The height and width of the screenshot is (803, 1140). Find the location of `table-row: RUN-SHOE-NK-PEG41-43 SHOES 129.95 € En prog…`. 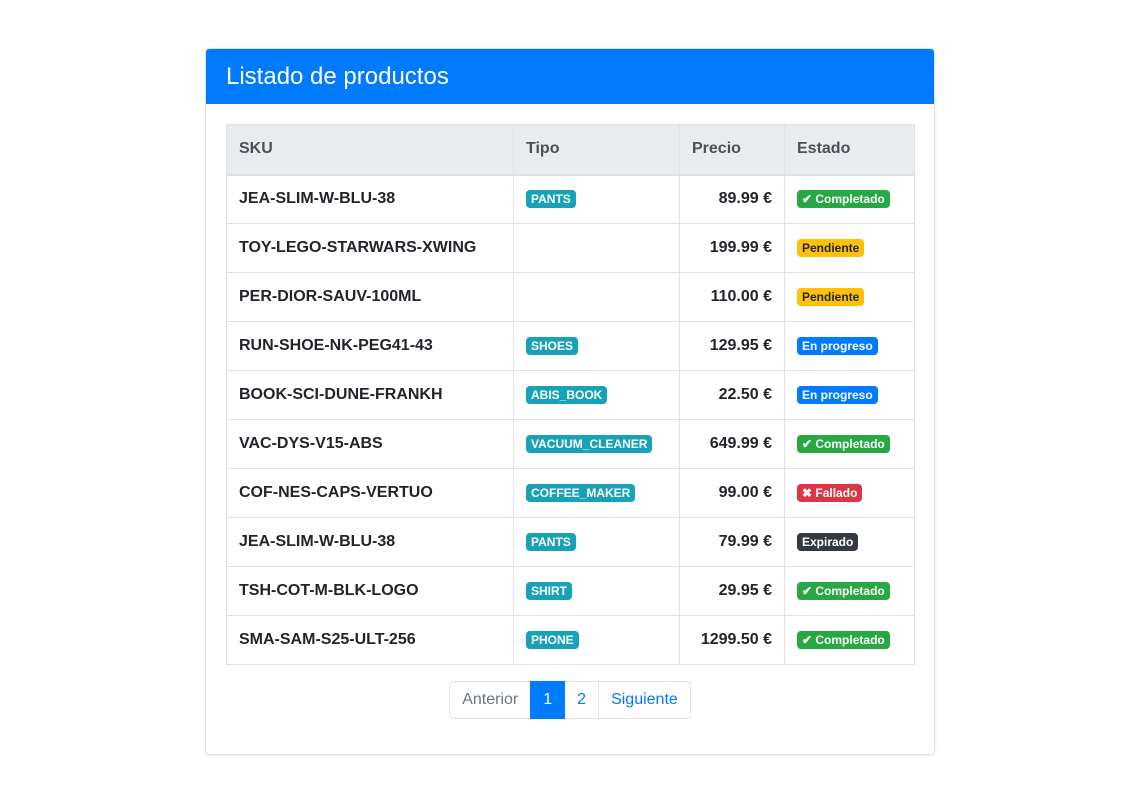

table-row: RUN-SHOE-NK-PEG41-43 SHOES 129.95 € En prog… is located at coordinates (570, 346).